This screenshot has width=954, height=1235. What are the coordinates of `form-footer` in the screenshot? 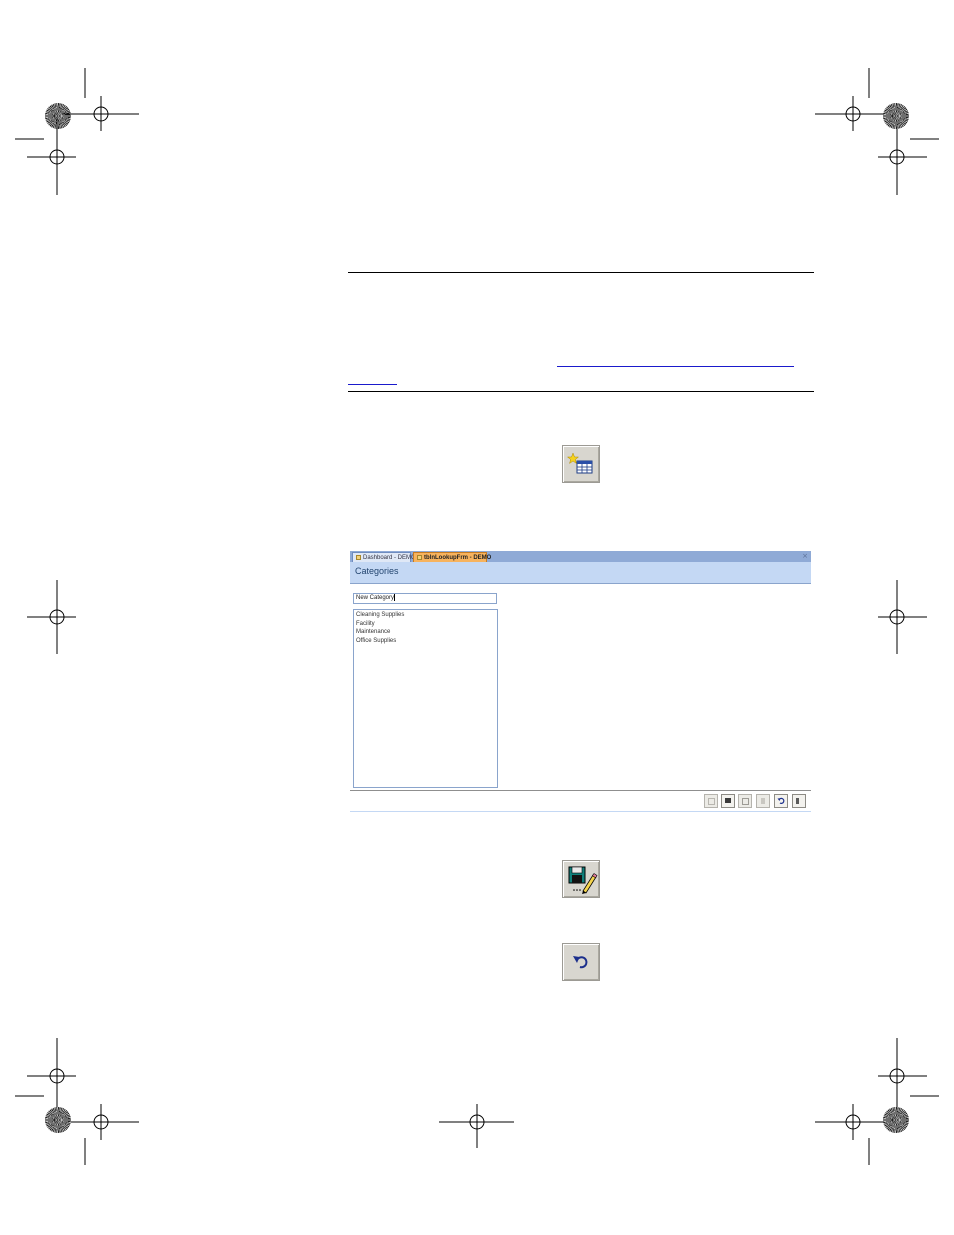 It's located at (580, 801).